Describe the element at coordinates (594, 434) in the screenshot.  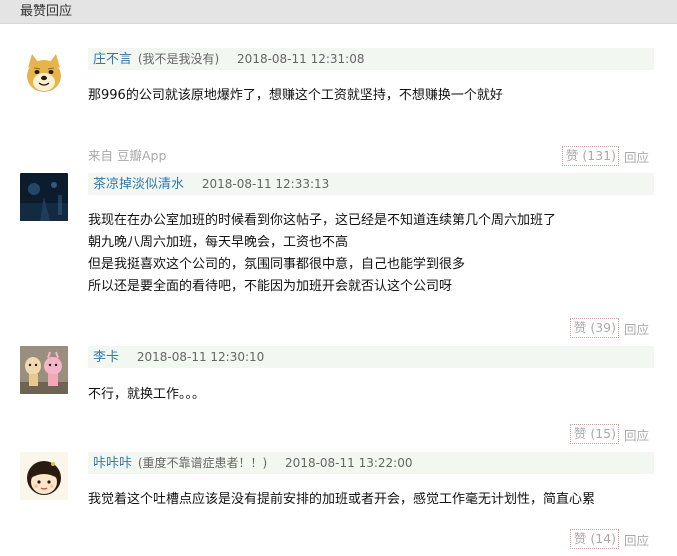
I see `vote-button: 赞 (15)` at that location.